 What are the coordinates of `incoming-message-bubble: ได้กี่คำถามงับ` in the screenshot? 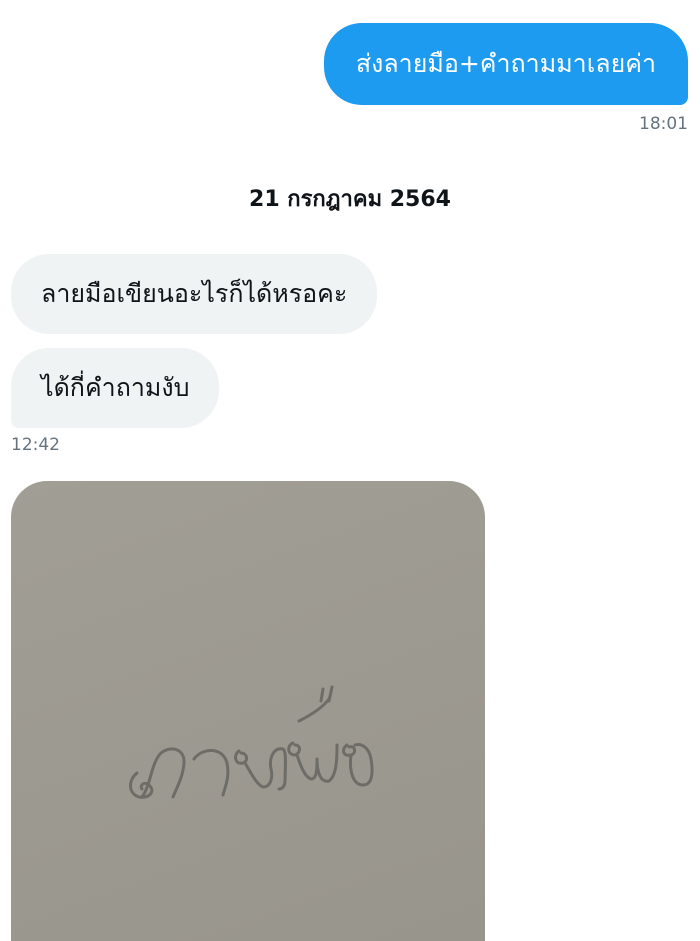 It's located at (115, 388).